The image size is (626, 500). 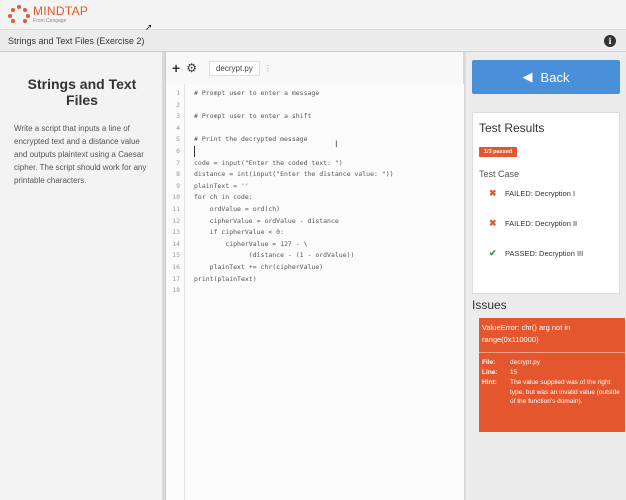 I want to click on code-line: 11 ordValue = ord(ch), so click(x=315, y=209).